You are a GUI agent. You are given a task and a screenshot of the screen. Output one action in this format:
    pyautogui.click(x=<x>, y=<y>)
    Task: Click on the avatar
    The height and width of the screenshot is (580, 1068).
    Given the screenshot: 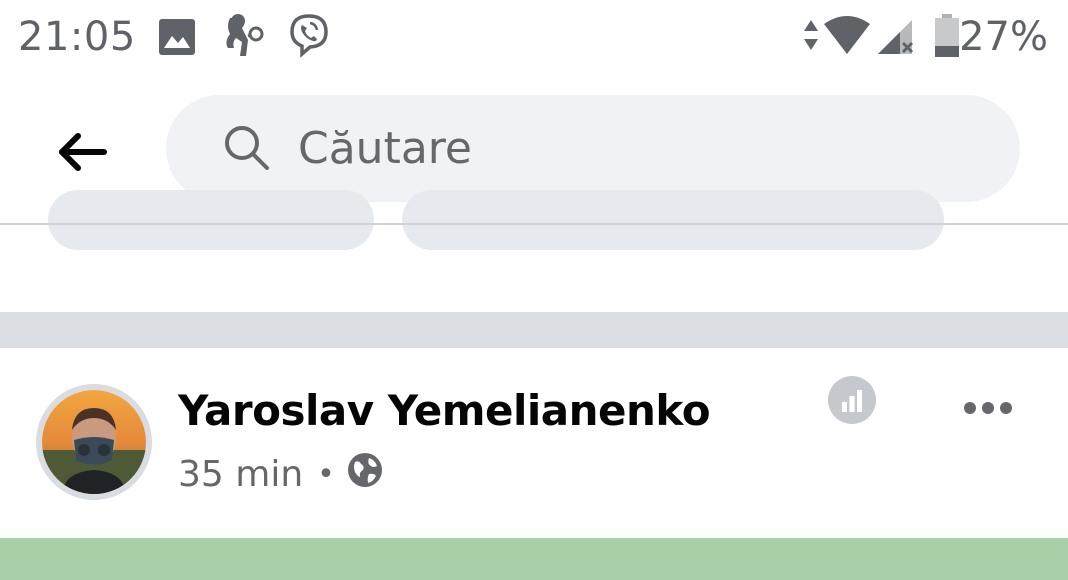 What is the action you would take?
    pyautogui.click(x=94, y=442)
    